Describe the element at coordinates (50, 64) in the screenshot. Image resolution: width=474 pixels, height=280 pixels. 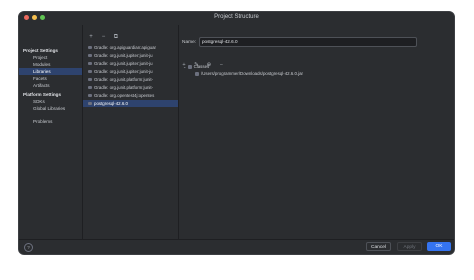
I see `nav-item-modules: Modules` at that location.